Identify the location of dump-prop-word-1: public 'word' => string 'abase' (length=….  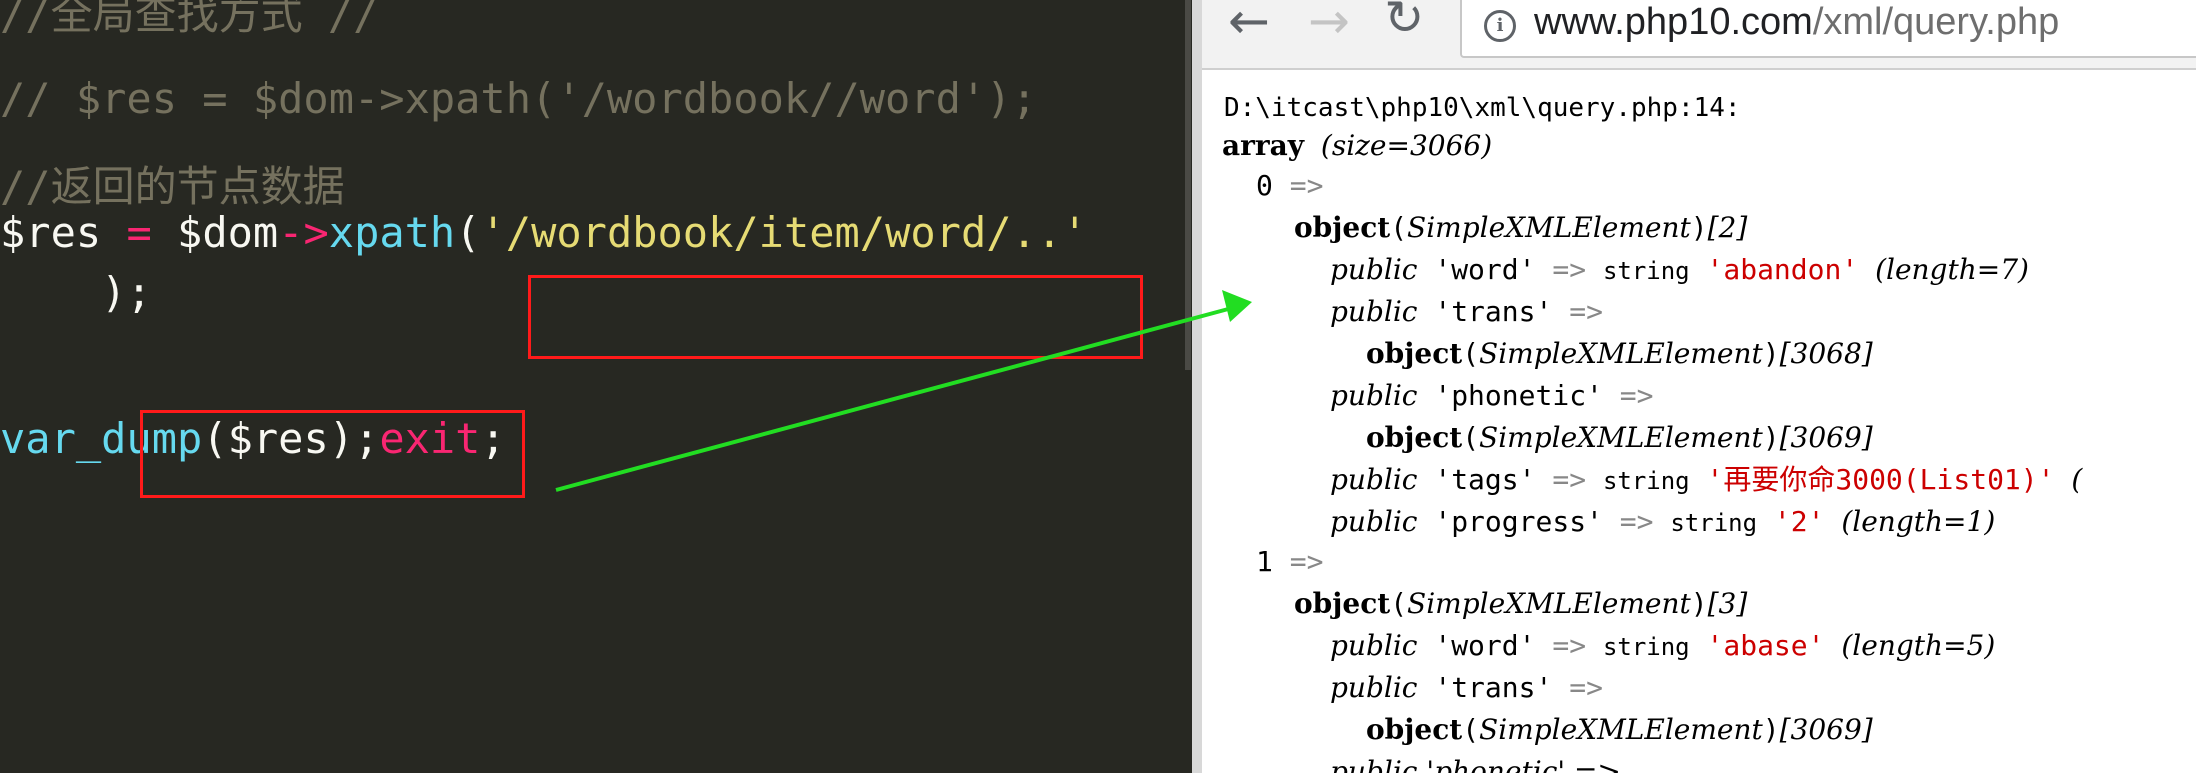
(1662, 646).